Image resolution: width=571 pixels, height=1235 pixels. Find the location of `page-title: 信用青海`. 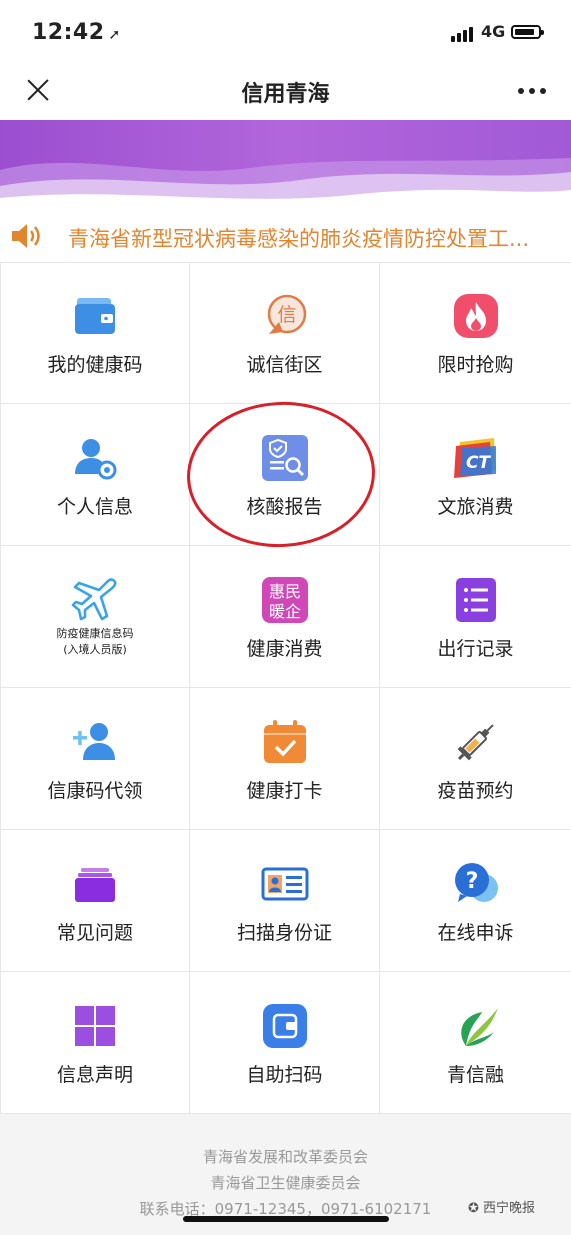

page-title: 信用青海 is located at coordinates (285, 94).